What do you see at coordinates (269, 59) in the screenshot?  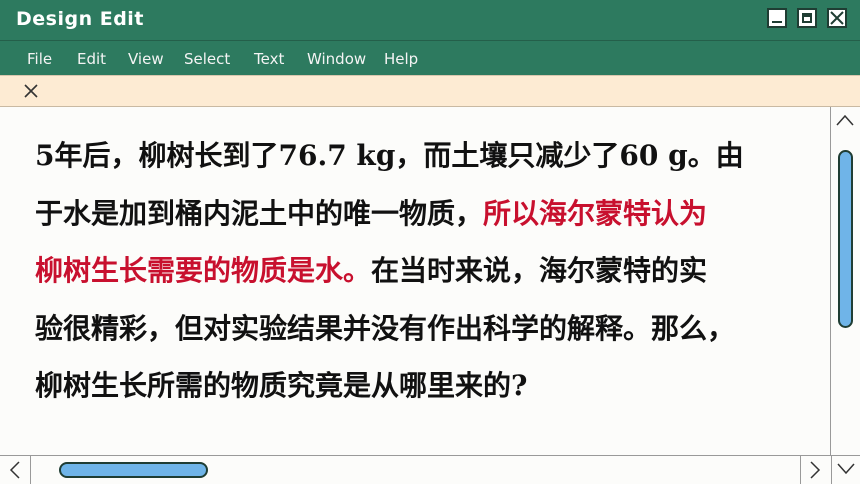 I see `menu-text: Text` at bounding box center [269, 59].